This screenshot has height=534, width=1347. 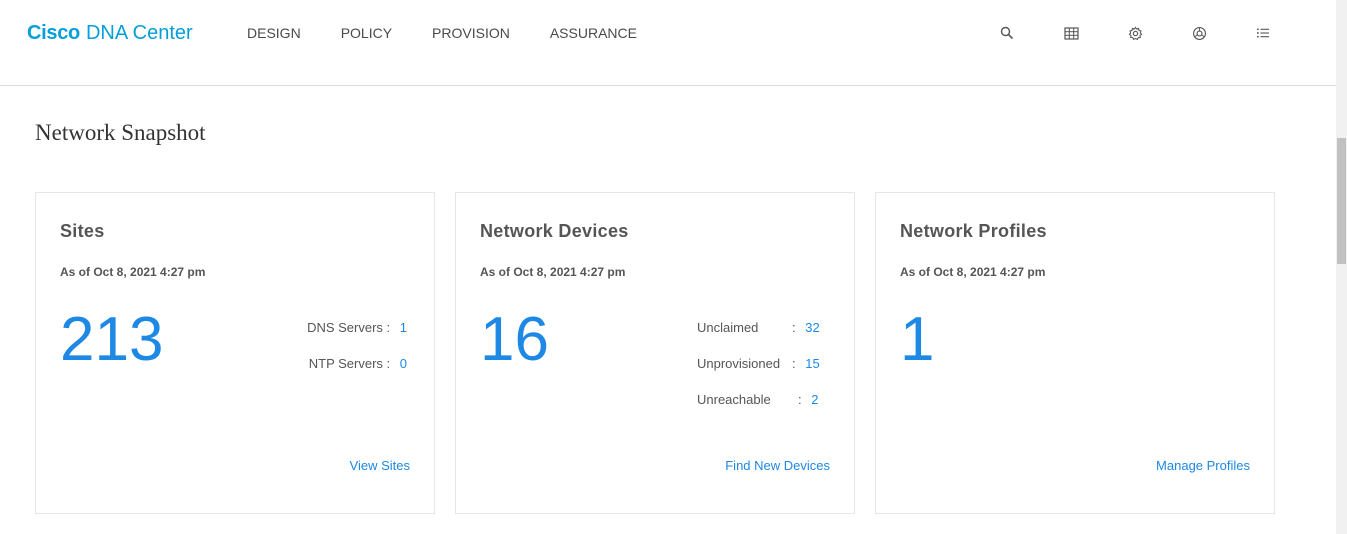 What do you see at coordinates (1199, 33) in the screenshot?
I see `help-circle-icon` at bounding box center [1199, 33].